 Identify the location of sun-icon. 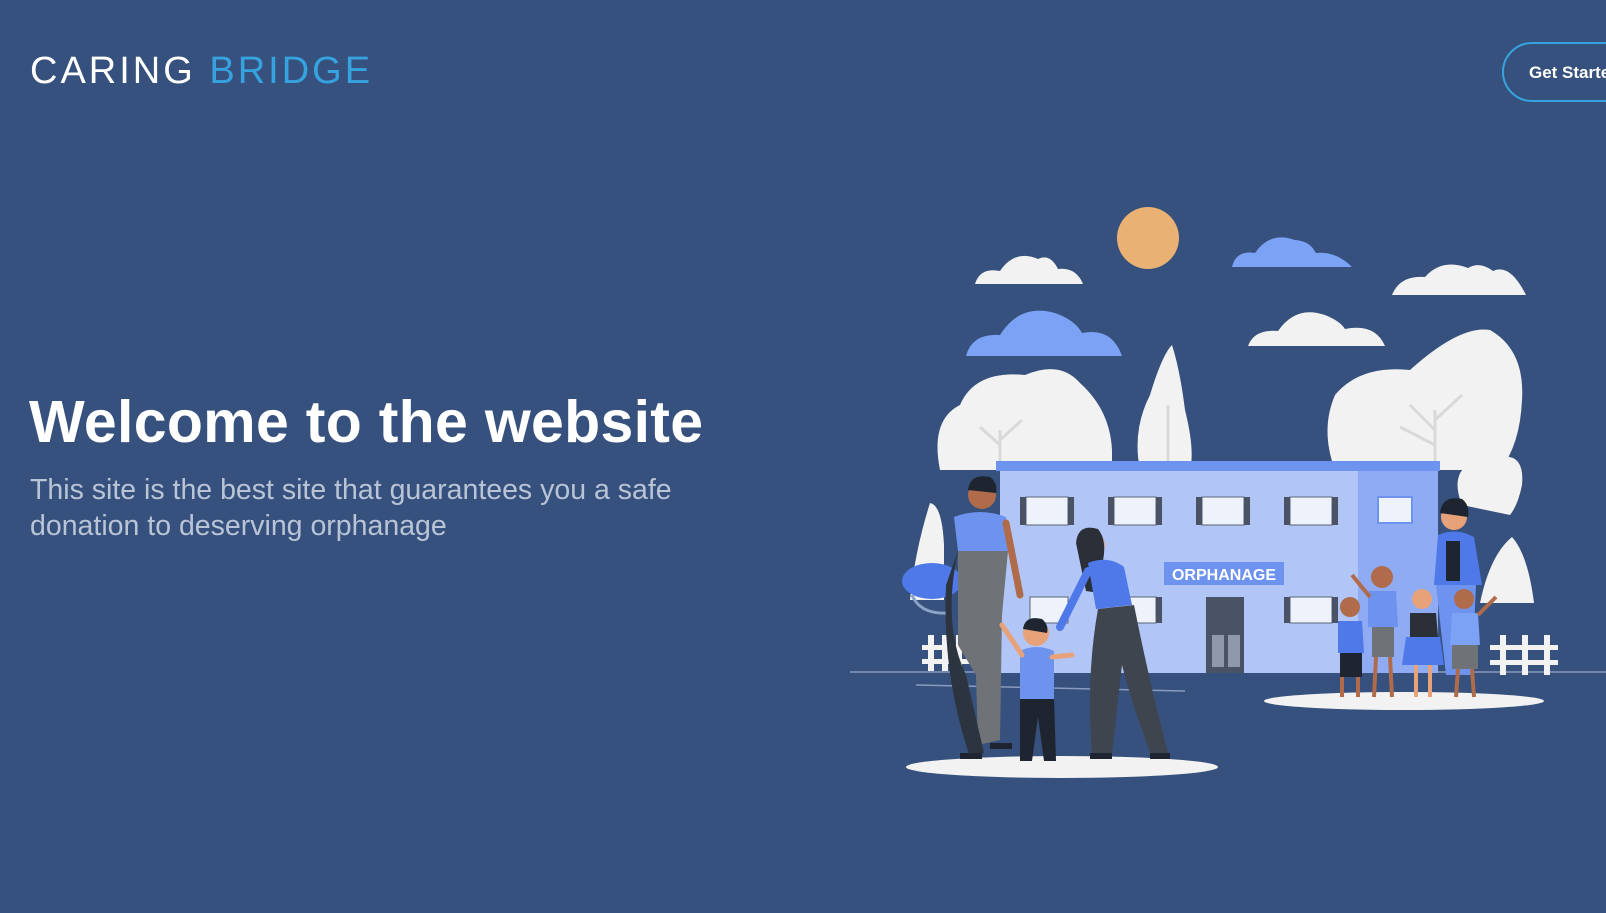
(1148, 238).